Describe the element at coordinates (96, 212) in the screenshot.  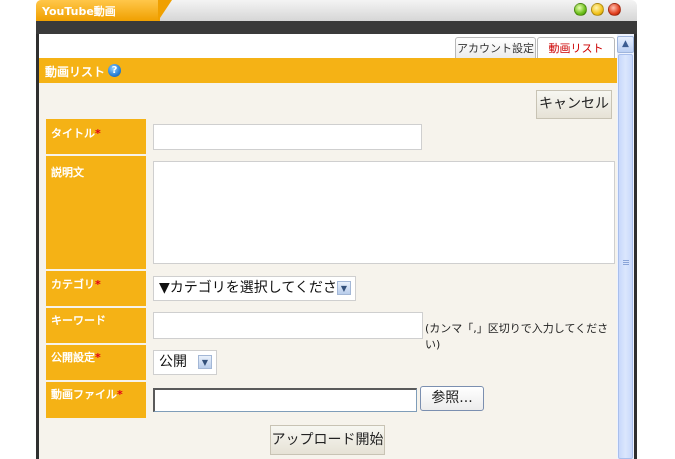
I see `description-label: 説明文` at that location.